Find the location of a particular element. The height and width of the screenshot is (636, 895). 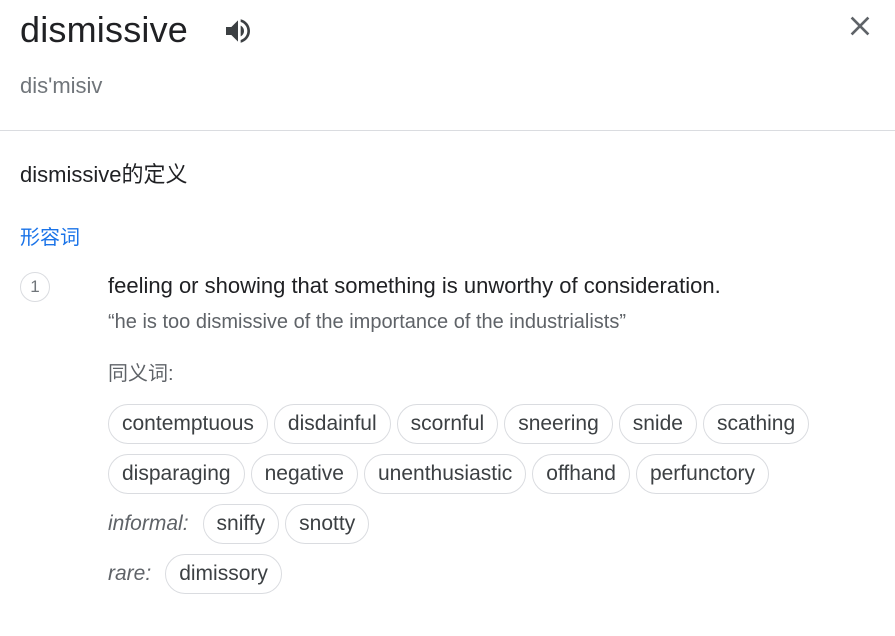

synonym-chip: perfunctory is located at coordinates (702, 474).